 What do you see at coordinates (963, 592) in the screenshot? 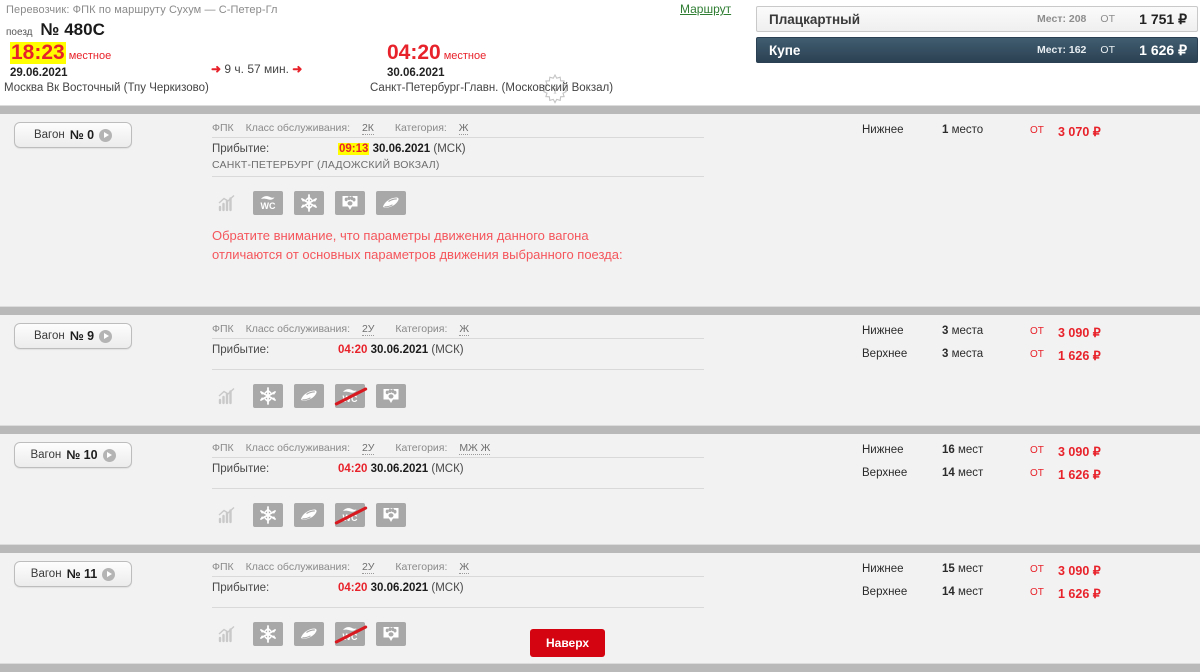
I see `seat-count: 14 мест` at bounding box center [963, 592].